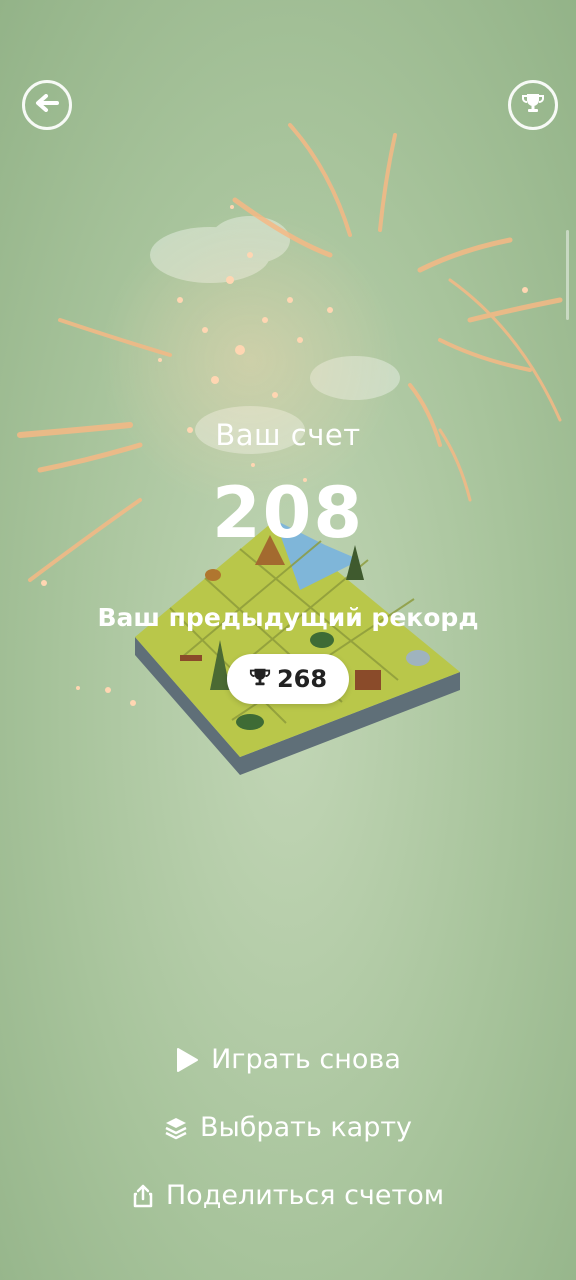 The width and height of the screenshot is (576, 1280). What do you see at coordinates (143, 1196) in the screenshot?
I see `share-icon` at bounding box center [143, 1196].